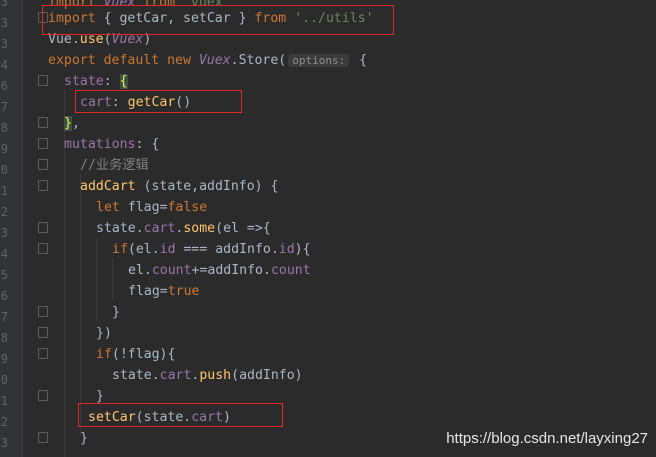  What do you see at coordinates (143, 249) in the screenshot?
I see `token: (el.` at bounding box center [143, 249].